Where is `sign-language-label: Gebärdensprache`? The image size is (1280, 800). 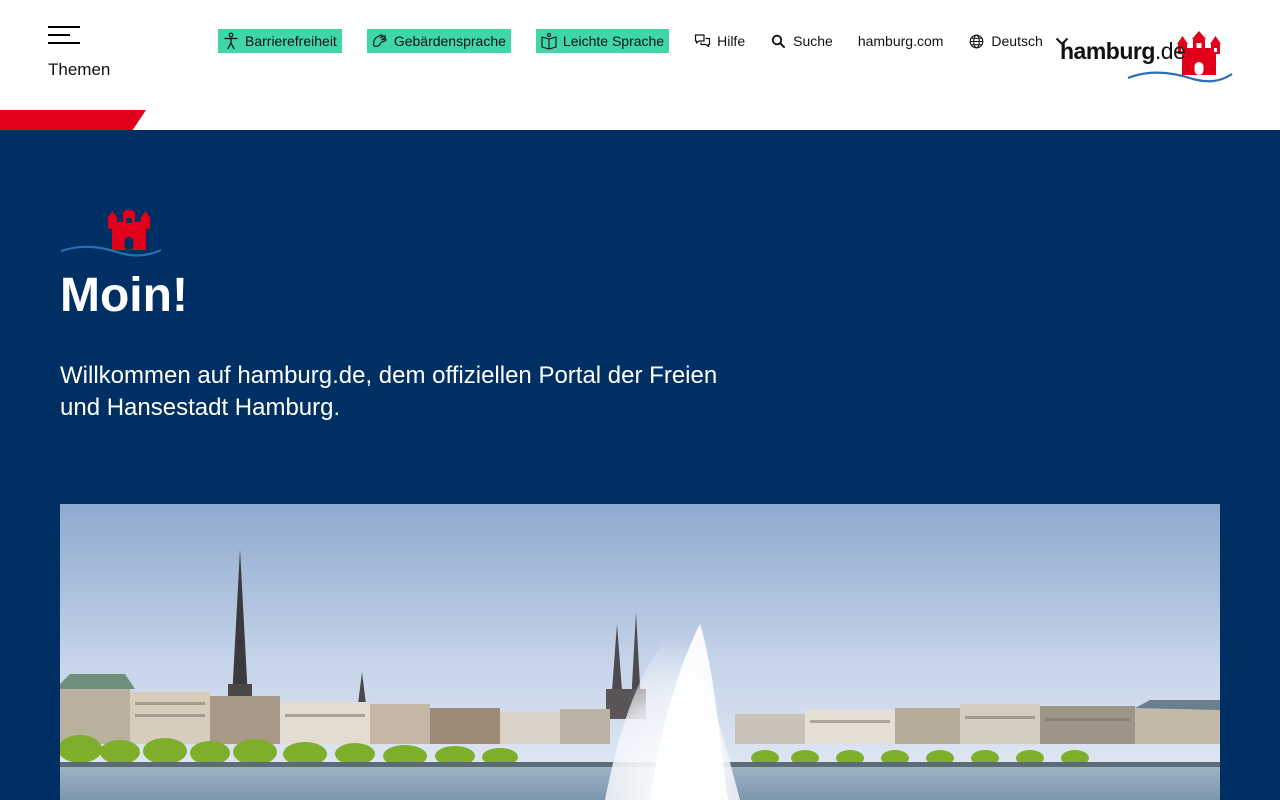 sign-language-label: Gebärdensprache is located at coordinates (449, 41).